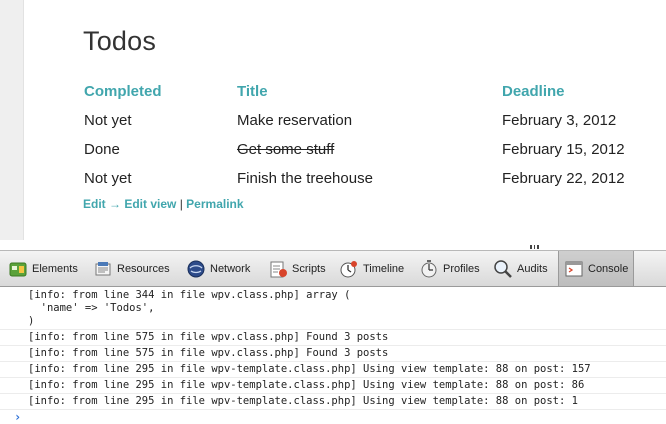 The height and width of the screenshot is (424, 666). What do you see at coordinates (559, 120) in the screenshot?
I see `todo-deadline-cell: February 3, 2012` at bounding box center [559, 120].